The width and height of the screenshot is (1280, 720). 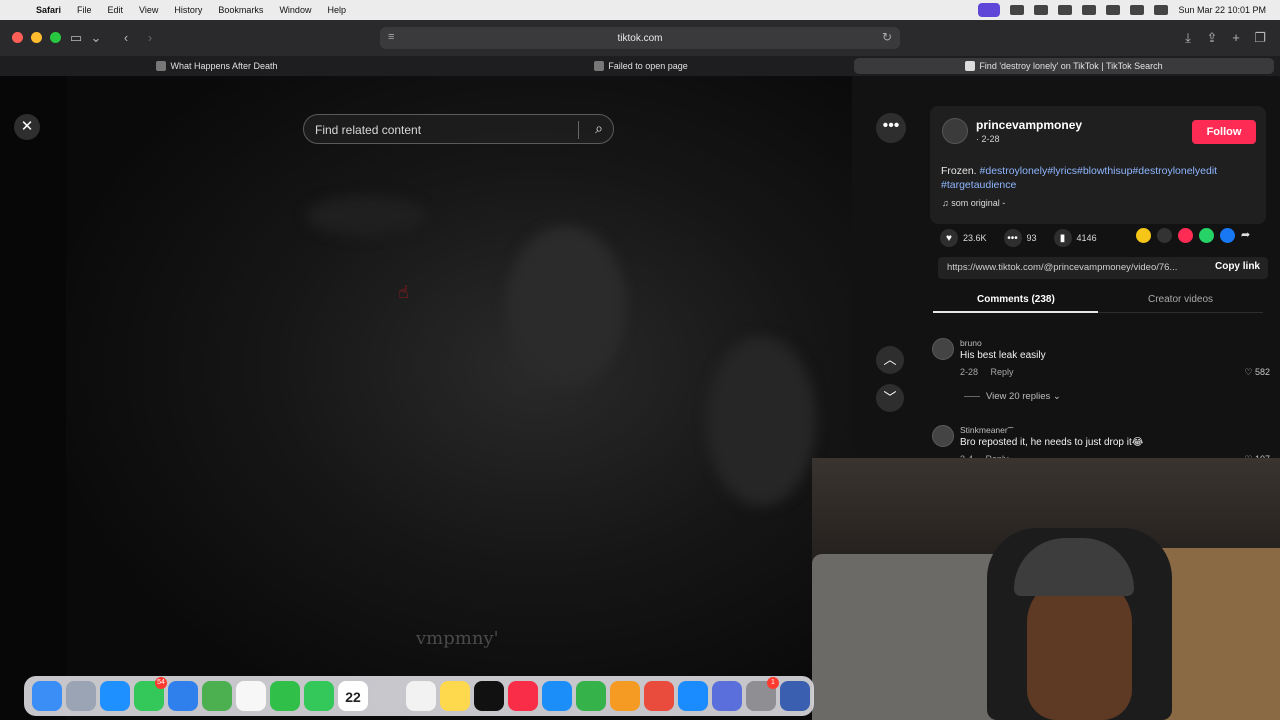 What do you see at coordinates (1188, 38) in the screenshot?
I see `downloads-icon: ⤓` at bounding box center [1188, 38].